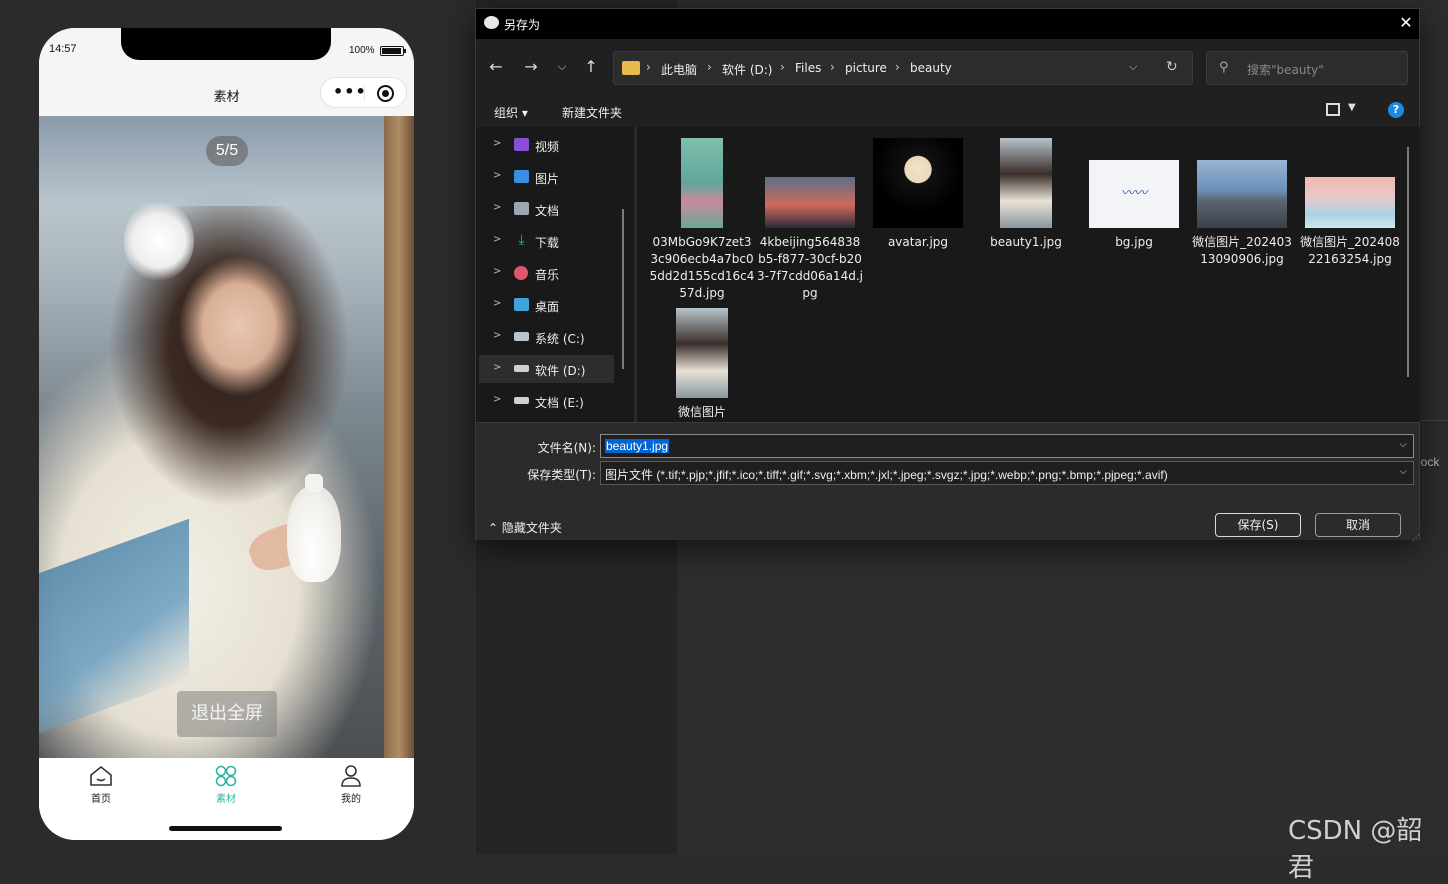  Describe the element at coordinates (546, 337) in the screenshot. I see `tree-item-drive-c: > 系统 (C:)` at that location.